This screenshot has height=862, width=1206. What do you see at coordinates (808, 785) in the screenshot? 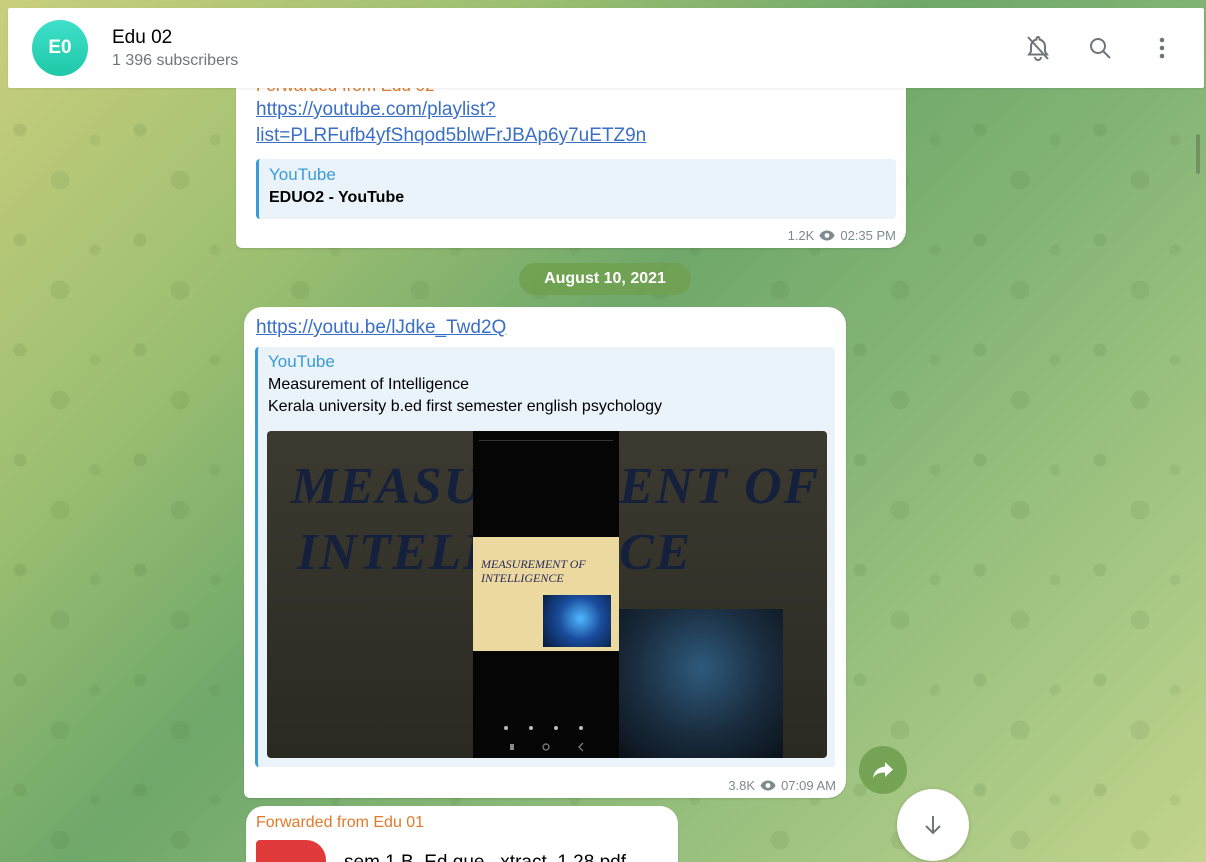
I see `message-time: 07:09 AM` at bounding box center [808, 785].